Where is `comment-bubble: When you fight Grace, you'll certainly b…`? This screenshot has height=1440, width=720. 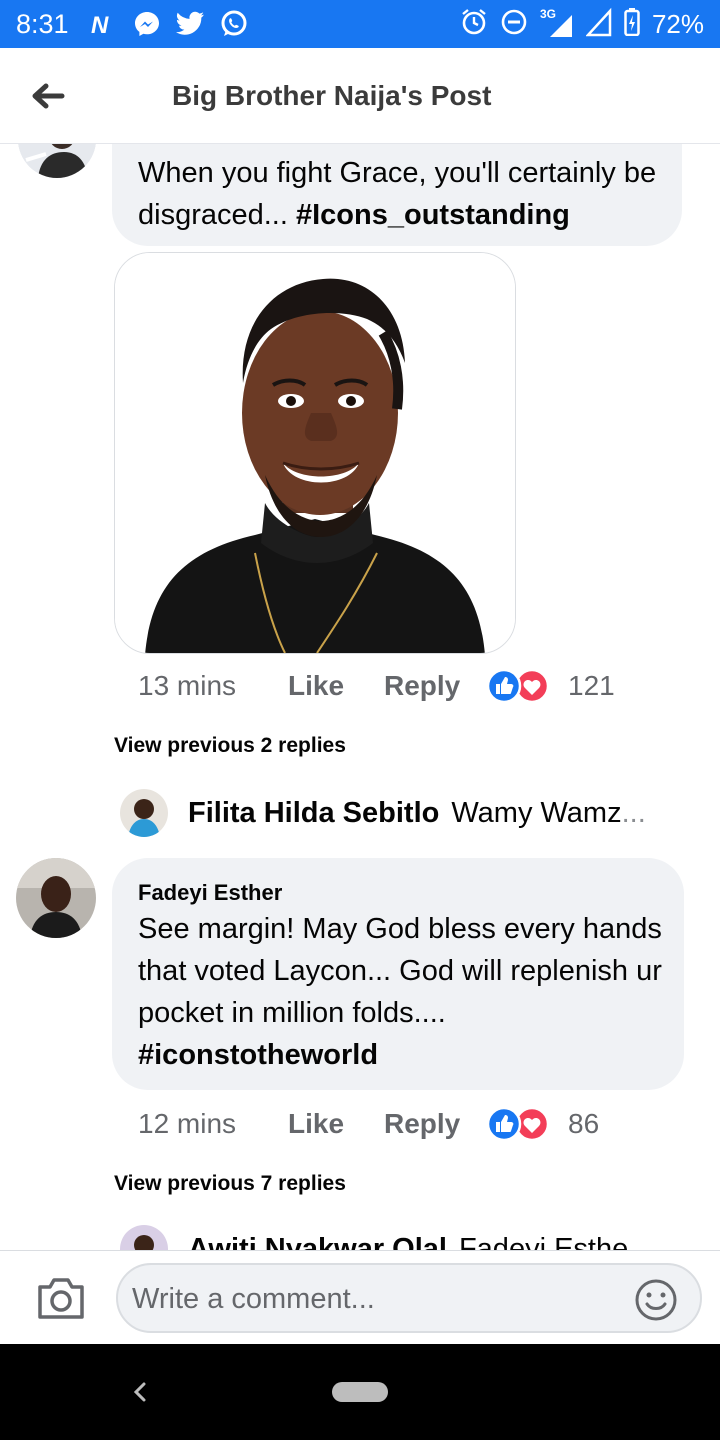 comment-bubble: When you fight Grace, you'll certainly b… is located at coordinates (397, 195).